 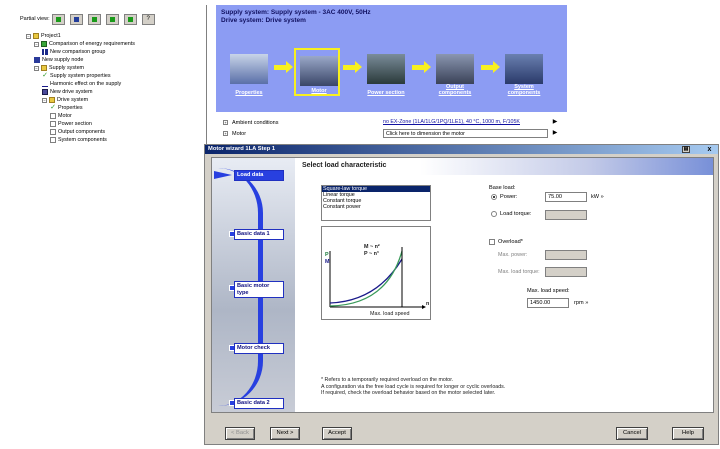 What do you see at coordinates (513, 255) in the screenshot?
I see `max-power-label: Max. power:` at bounding box center [513, 255].